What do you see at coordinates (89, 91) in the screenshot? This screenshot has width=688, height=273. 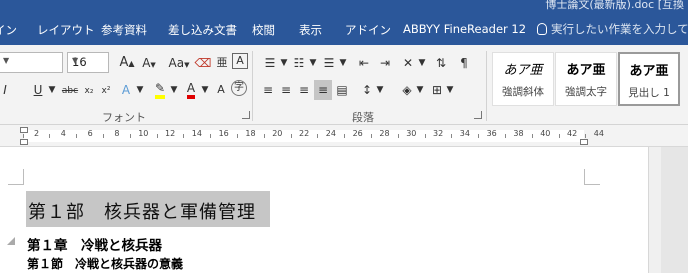 I see `subscript-button: x₂` at bounding box center [89, 91].